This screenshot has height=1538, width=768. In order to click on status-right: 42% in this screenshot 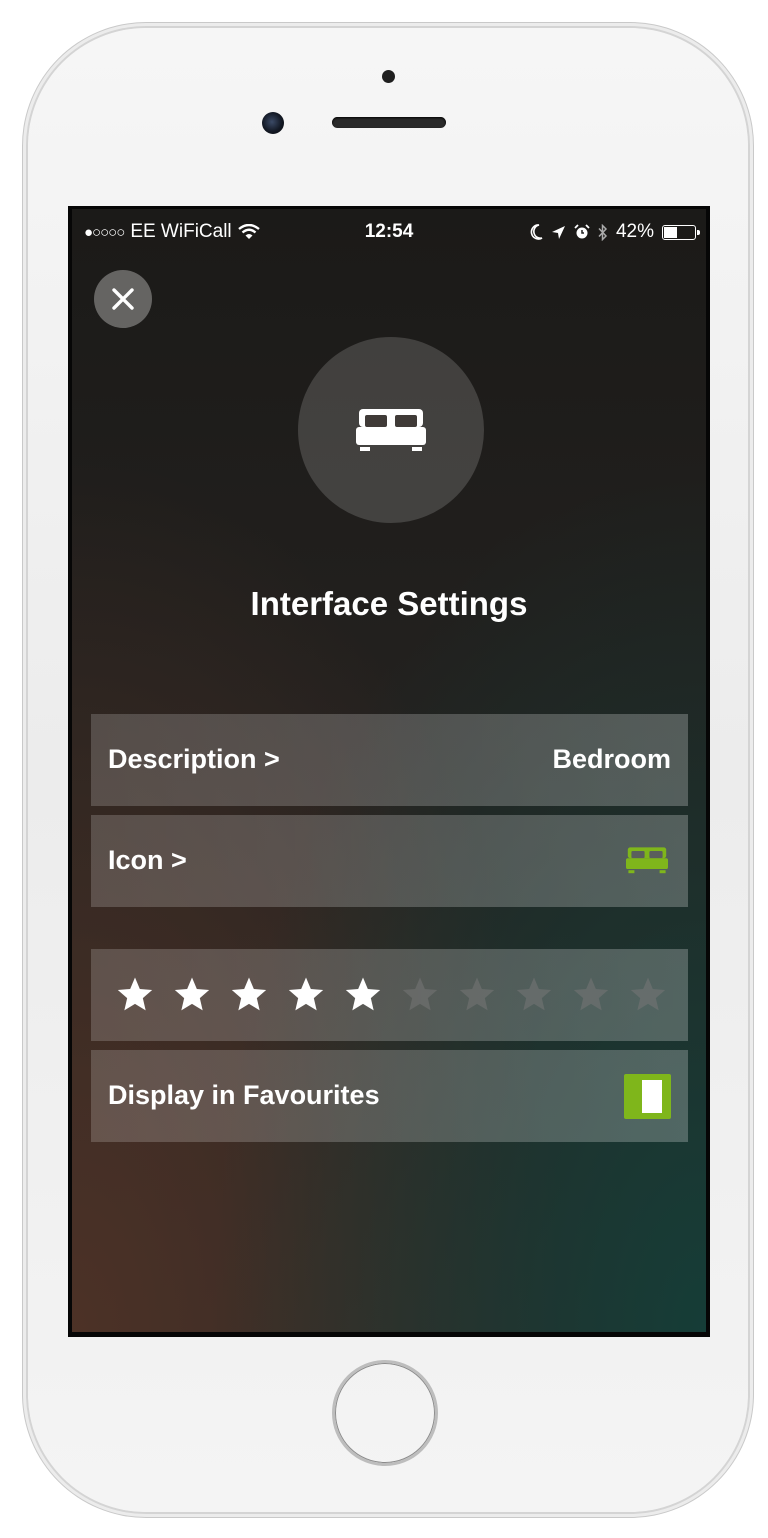, I will do `click(614, 232)`.